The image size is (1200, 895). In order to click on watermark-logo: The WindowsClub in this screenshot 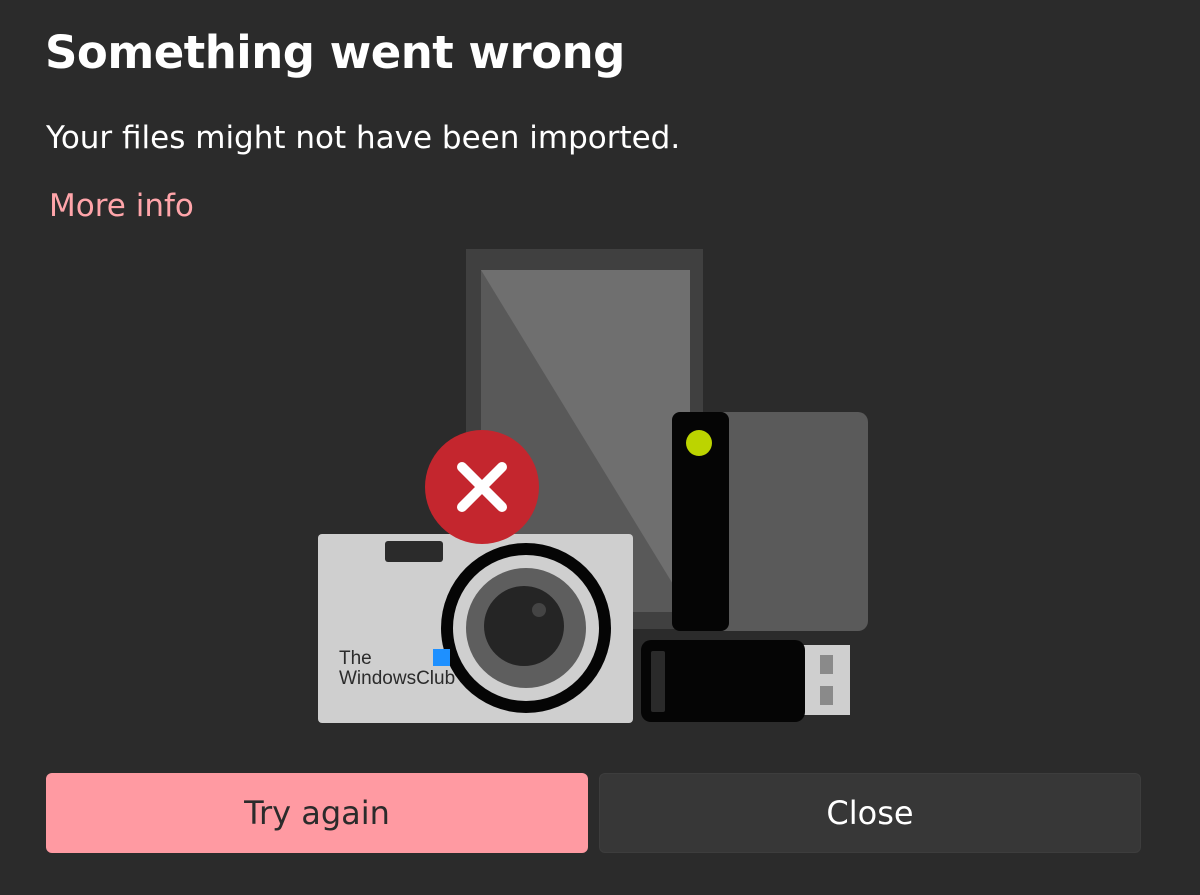, I will do `click(397, 669)`.